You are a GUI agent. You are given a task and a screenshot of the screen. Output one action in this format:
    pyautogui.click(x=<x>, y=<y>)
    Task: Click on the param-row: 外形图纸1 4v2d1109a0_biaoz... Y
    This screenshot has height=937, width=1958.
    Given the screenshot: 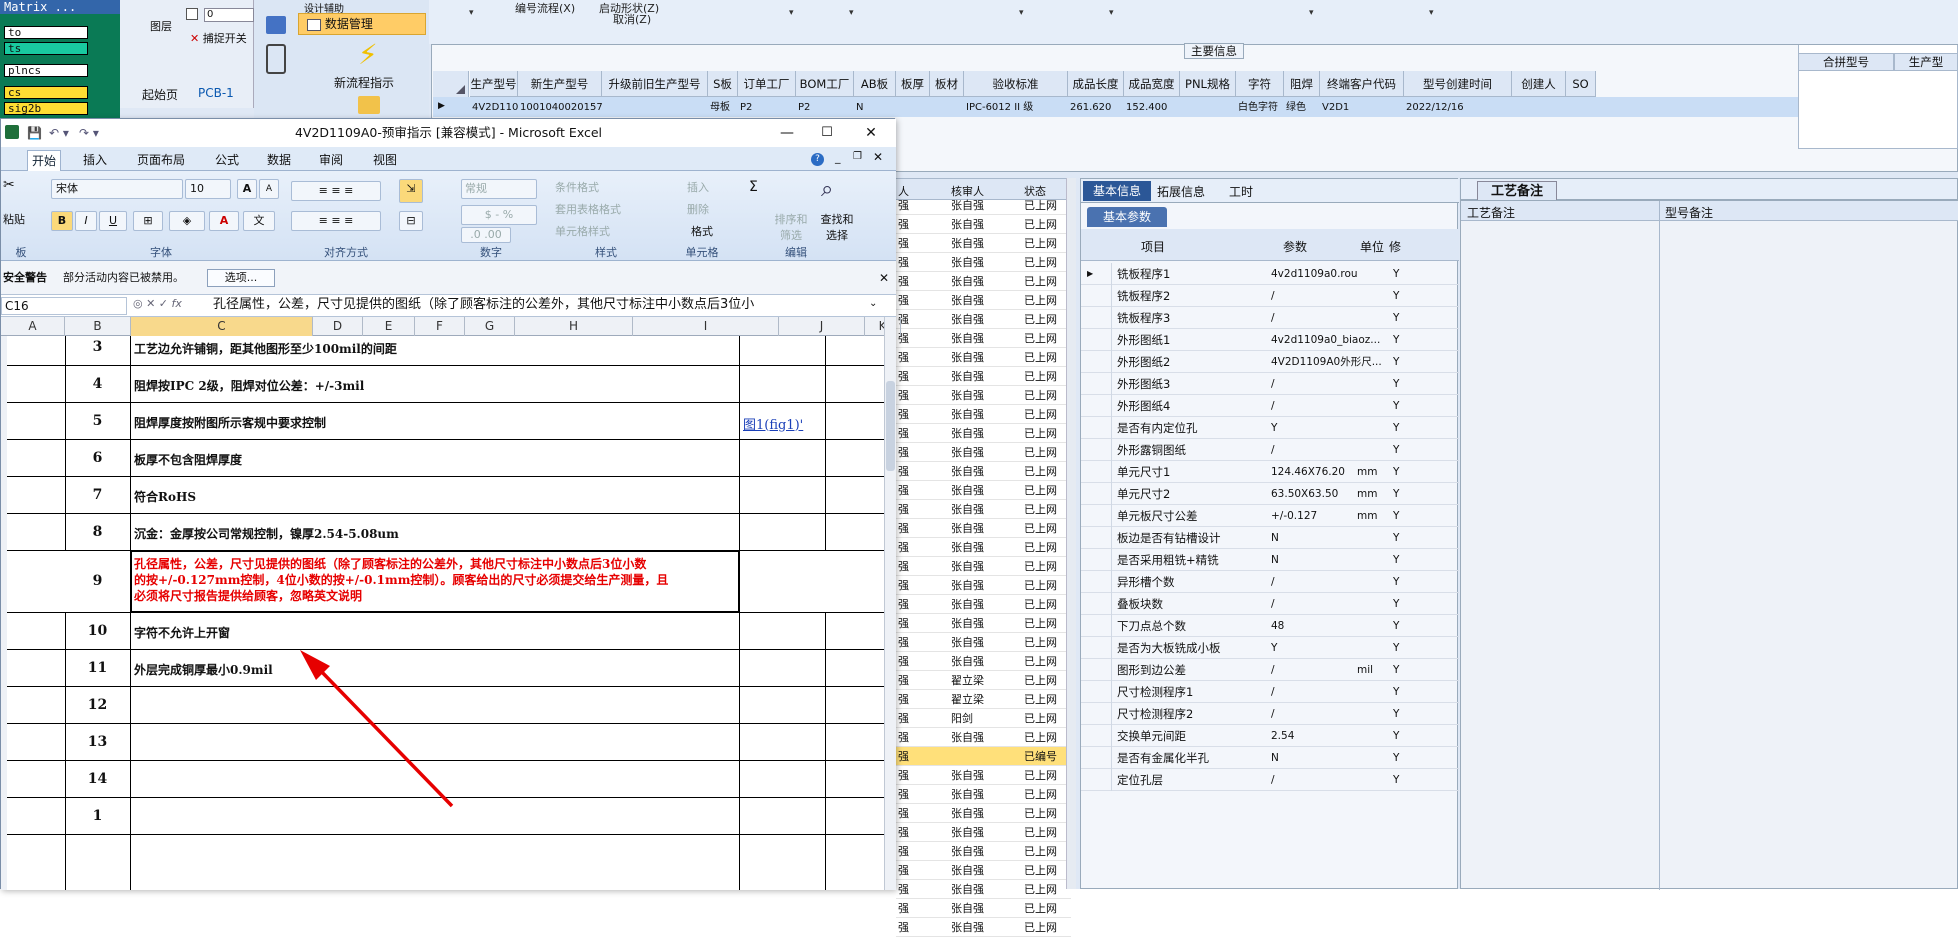 What is the action you would take?
    pyautogui.click(x=1270, y=340)
    